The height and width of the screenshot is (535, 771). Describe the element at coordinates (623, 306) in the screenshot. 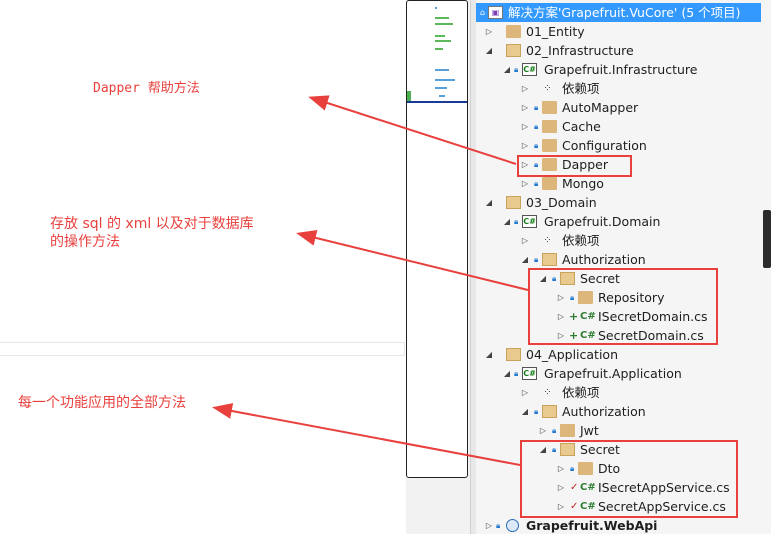

I see `highlight-box-domain-secret` at that location.